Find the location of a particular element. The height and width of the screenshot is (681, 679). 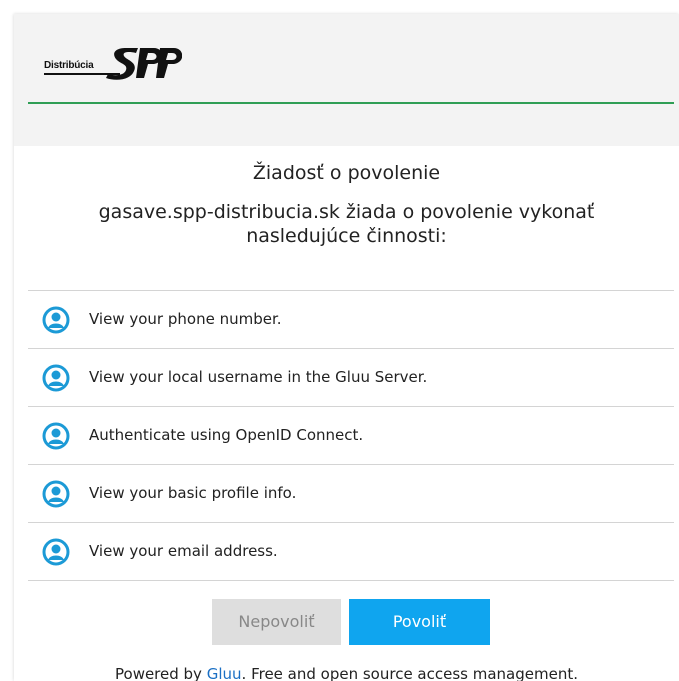

permission-item: View your basic profile info. is located at coordinates (351, 494).